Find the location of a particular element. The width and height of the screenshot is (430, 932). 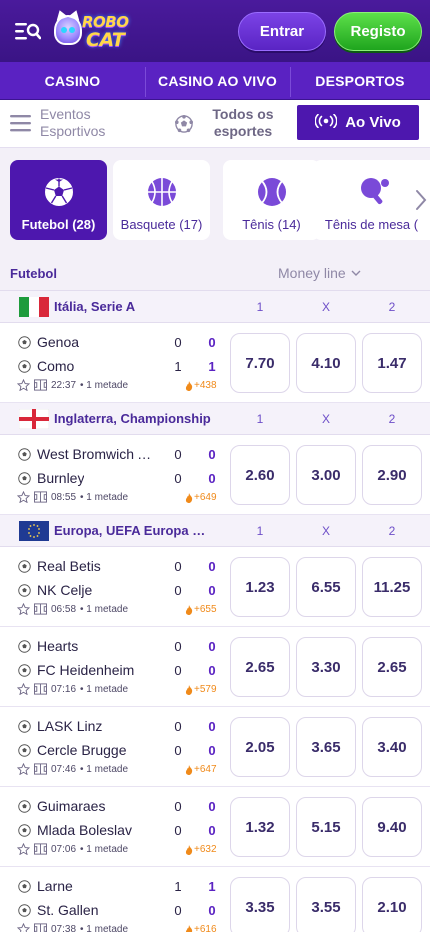

odd-home-button: 3.35 is located at coordinates (260, 904).